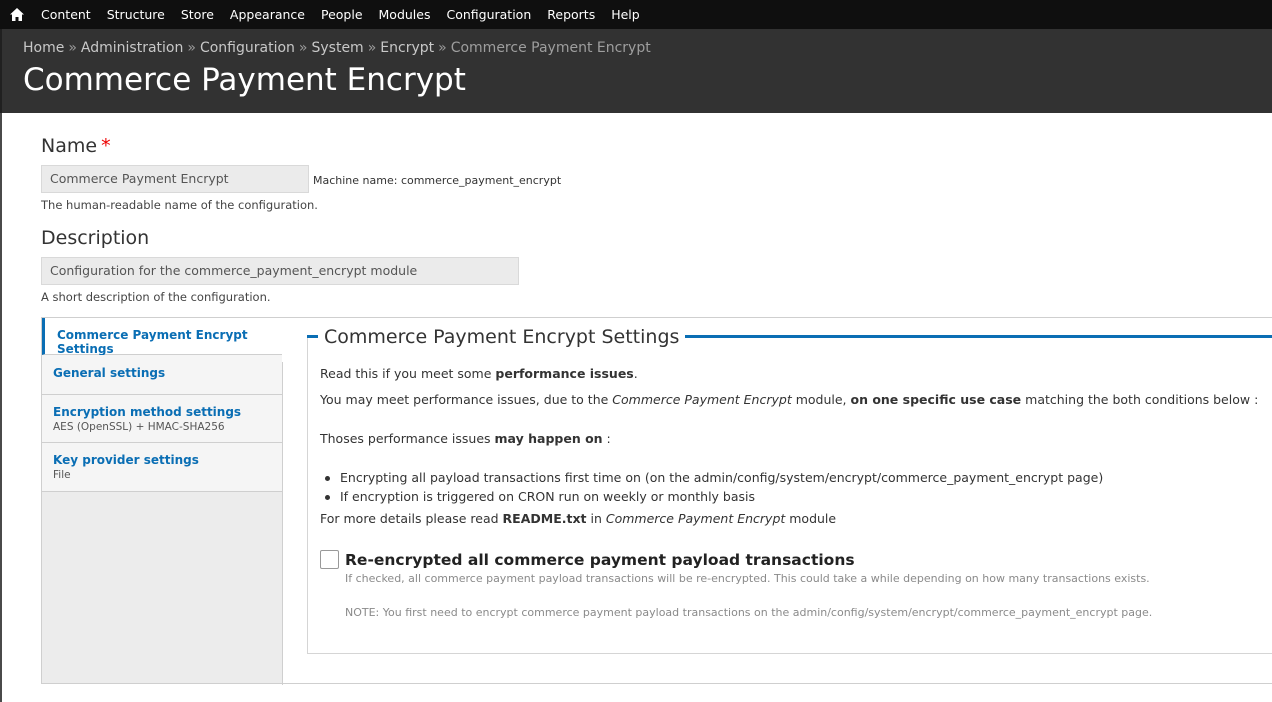  Describe the element at coordinates (488, 14) in the screenshot. I see `toolbar-item-configuration: Configuration` at that location.